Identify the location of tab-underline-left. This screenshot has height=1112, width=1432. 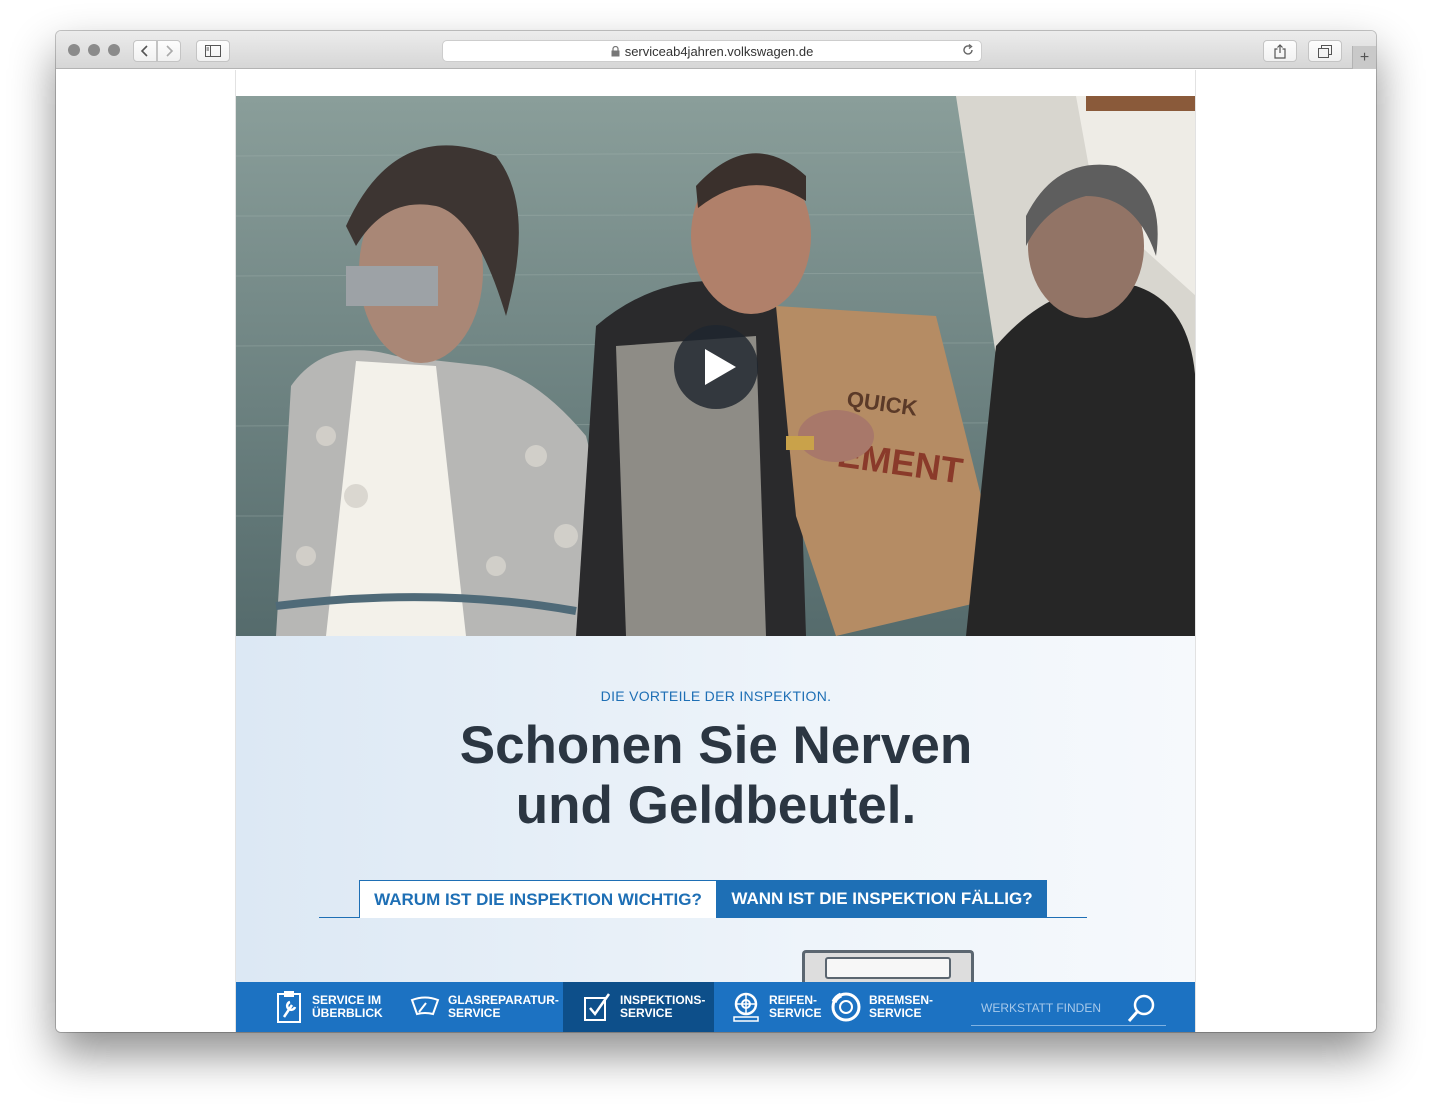
(339, 917).